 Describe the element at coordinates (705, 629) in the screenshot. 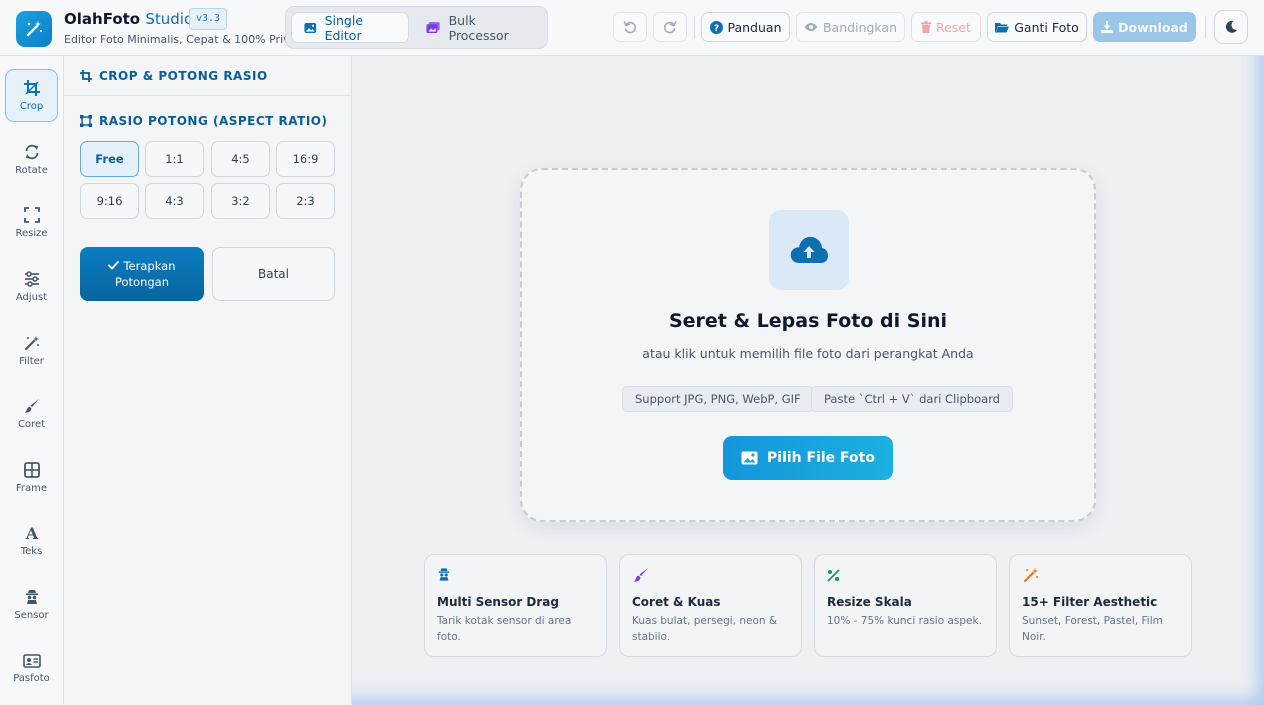

I see `feature-description: Kuas bulat, persegi, neon & stabilo.` at that location.